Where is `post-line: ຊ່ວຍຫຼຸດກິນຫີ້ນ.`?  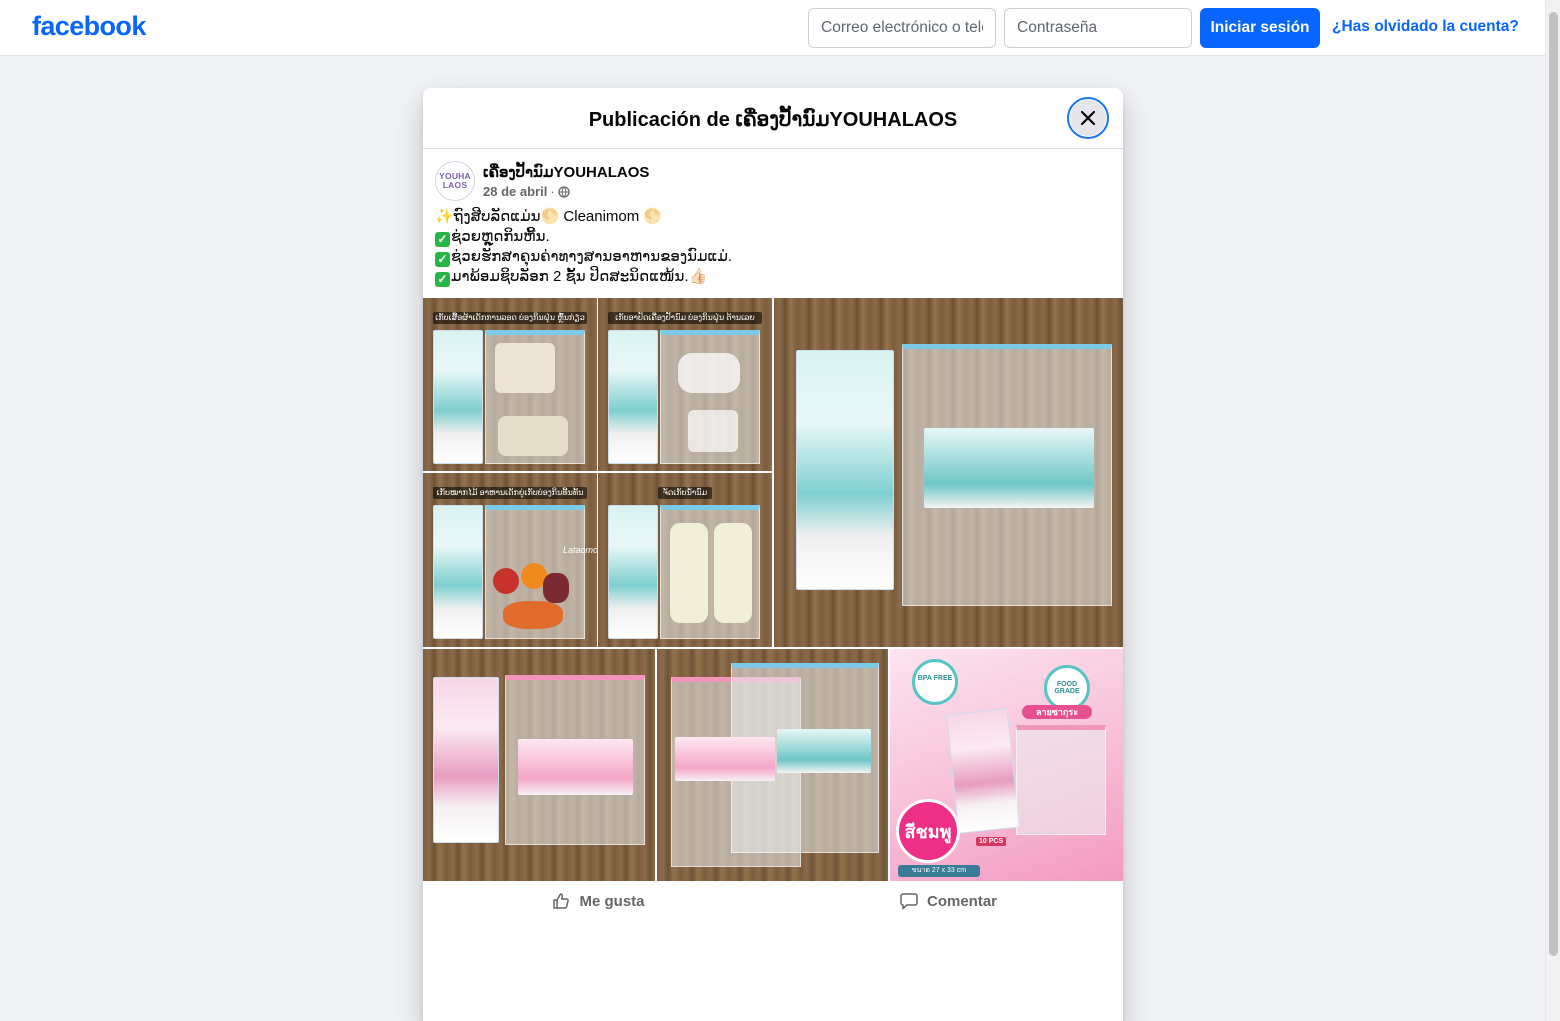 post-line: ຊ່ວຍຫຼຸດກິນຫີ້ນ. is located at coordinates (500, 236).